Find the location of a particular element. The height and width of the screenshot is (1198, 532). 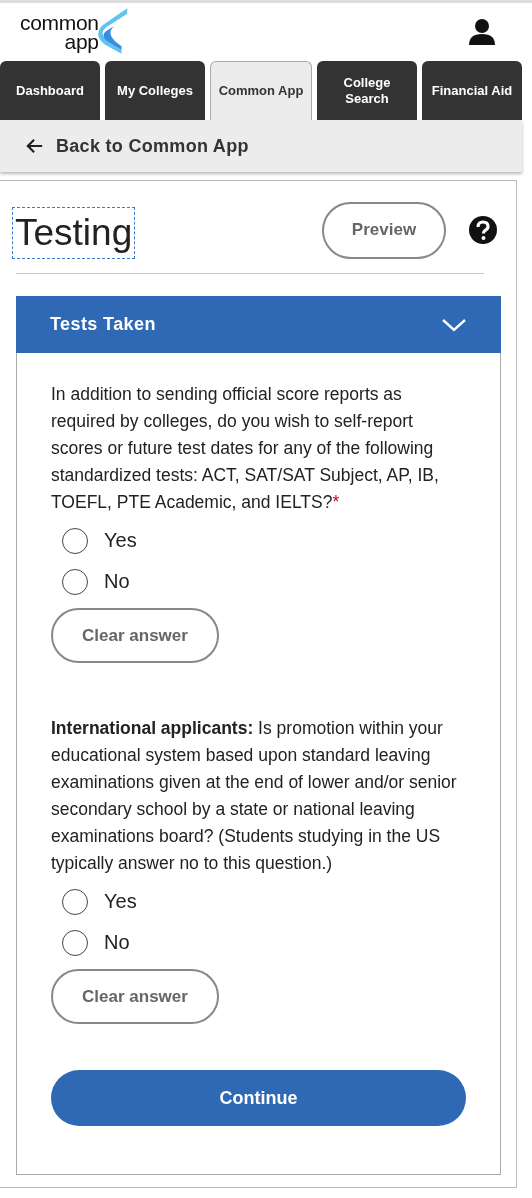

nav-tab: Dashboard is located at coordinates (50, 90).